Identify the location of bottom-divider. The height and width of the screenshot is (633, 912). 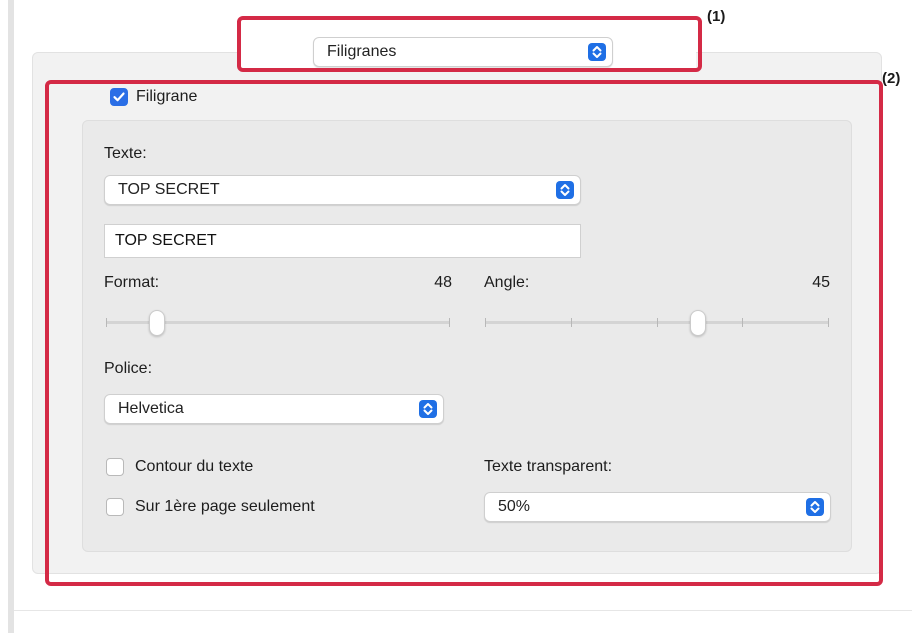
(463, 610).